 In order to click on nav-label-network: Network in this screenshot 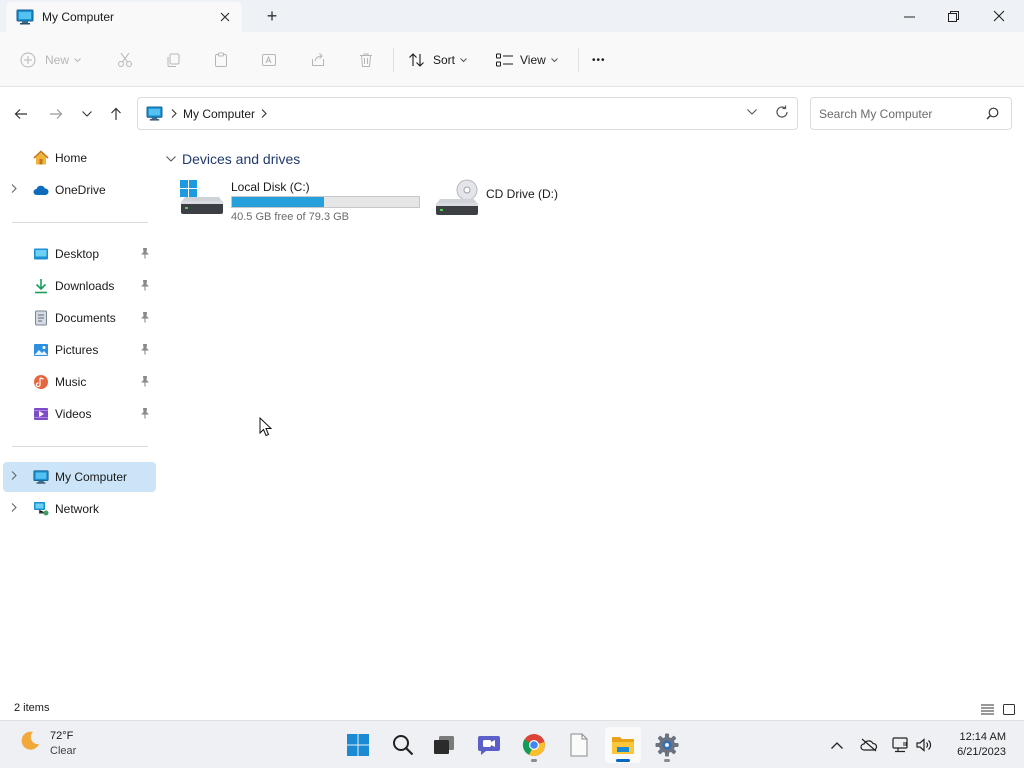, I will do `click(77, 509)`.